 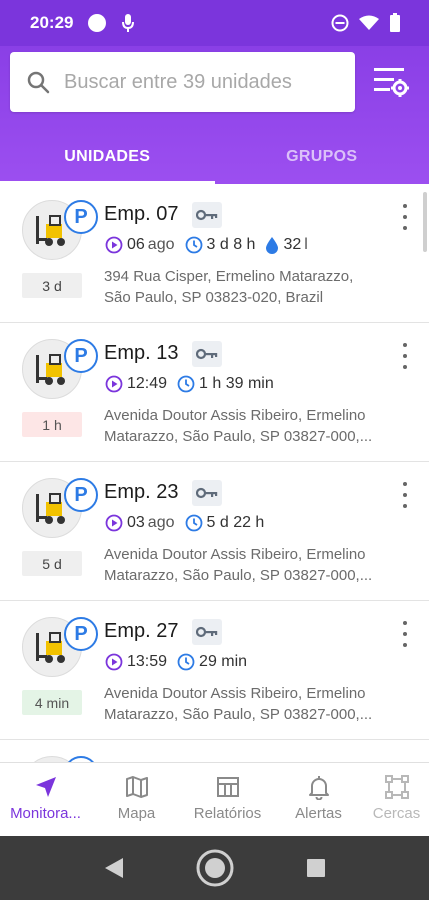 What do you see at coordinates (236, 383) in the screenshot?
I see `state-duration: 1 h 39 min` at bounding box center [236, 383].